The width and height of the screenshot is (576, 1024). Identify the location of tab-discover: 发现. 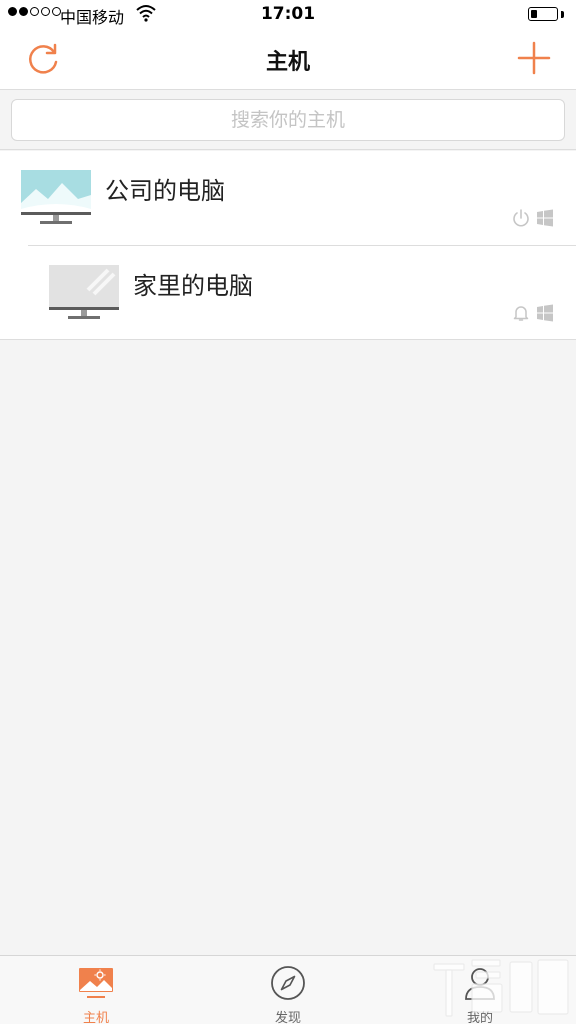
(288, 990).